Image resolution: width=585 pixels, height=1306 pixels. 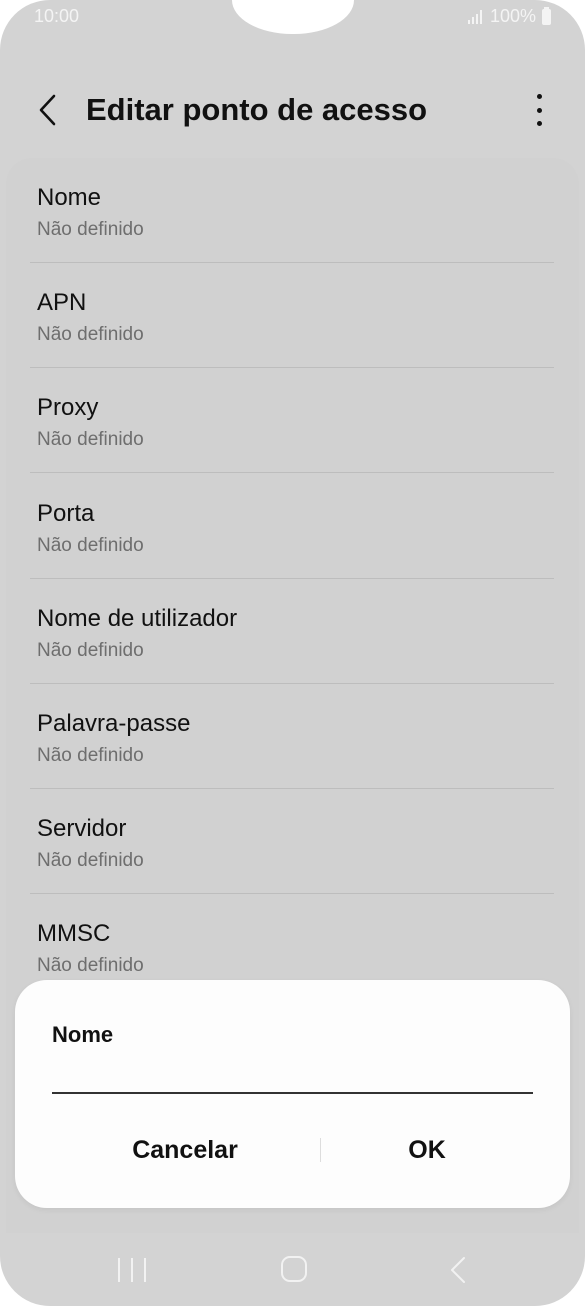 What do you see at coordinates (74, 933) in the screenshot?
I see `item-title: MMSC` at bounding box center [74, 933].